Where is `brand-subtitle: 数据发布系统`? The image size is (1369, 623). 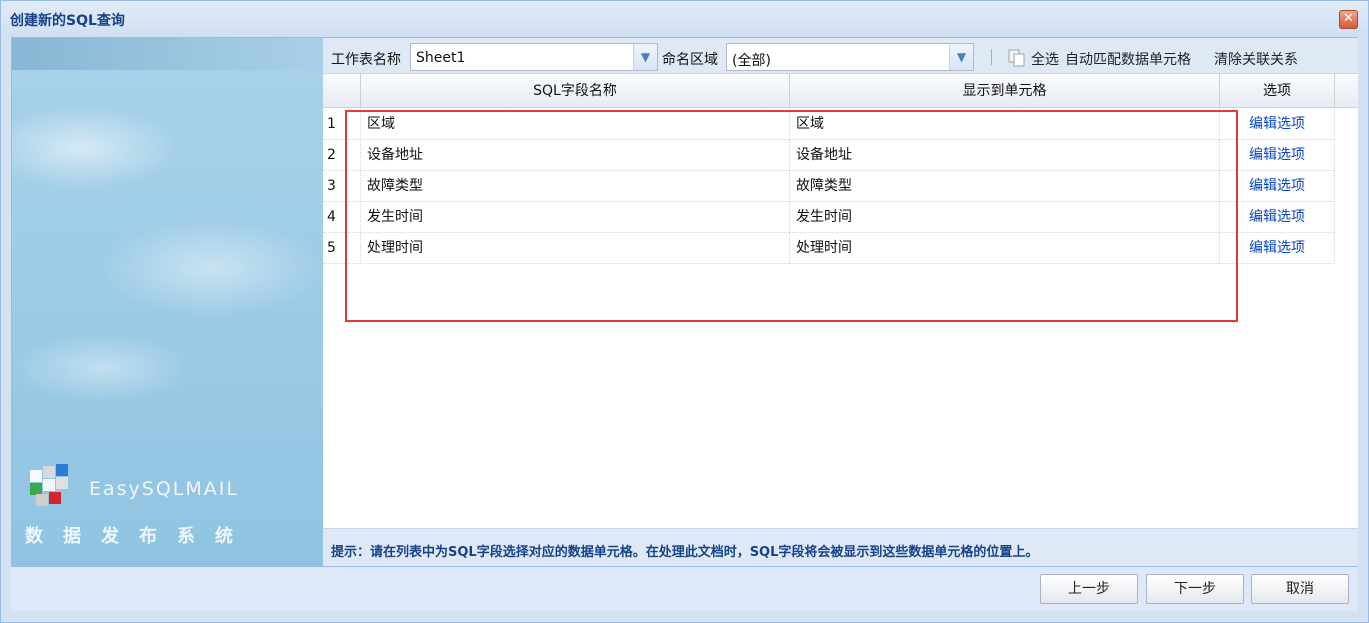 brand-subtitle: 数据发布系统 is located at coordinates (139, 536).